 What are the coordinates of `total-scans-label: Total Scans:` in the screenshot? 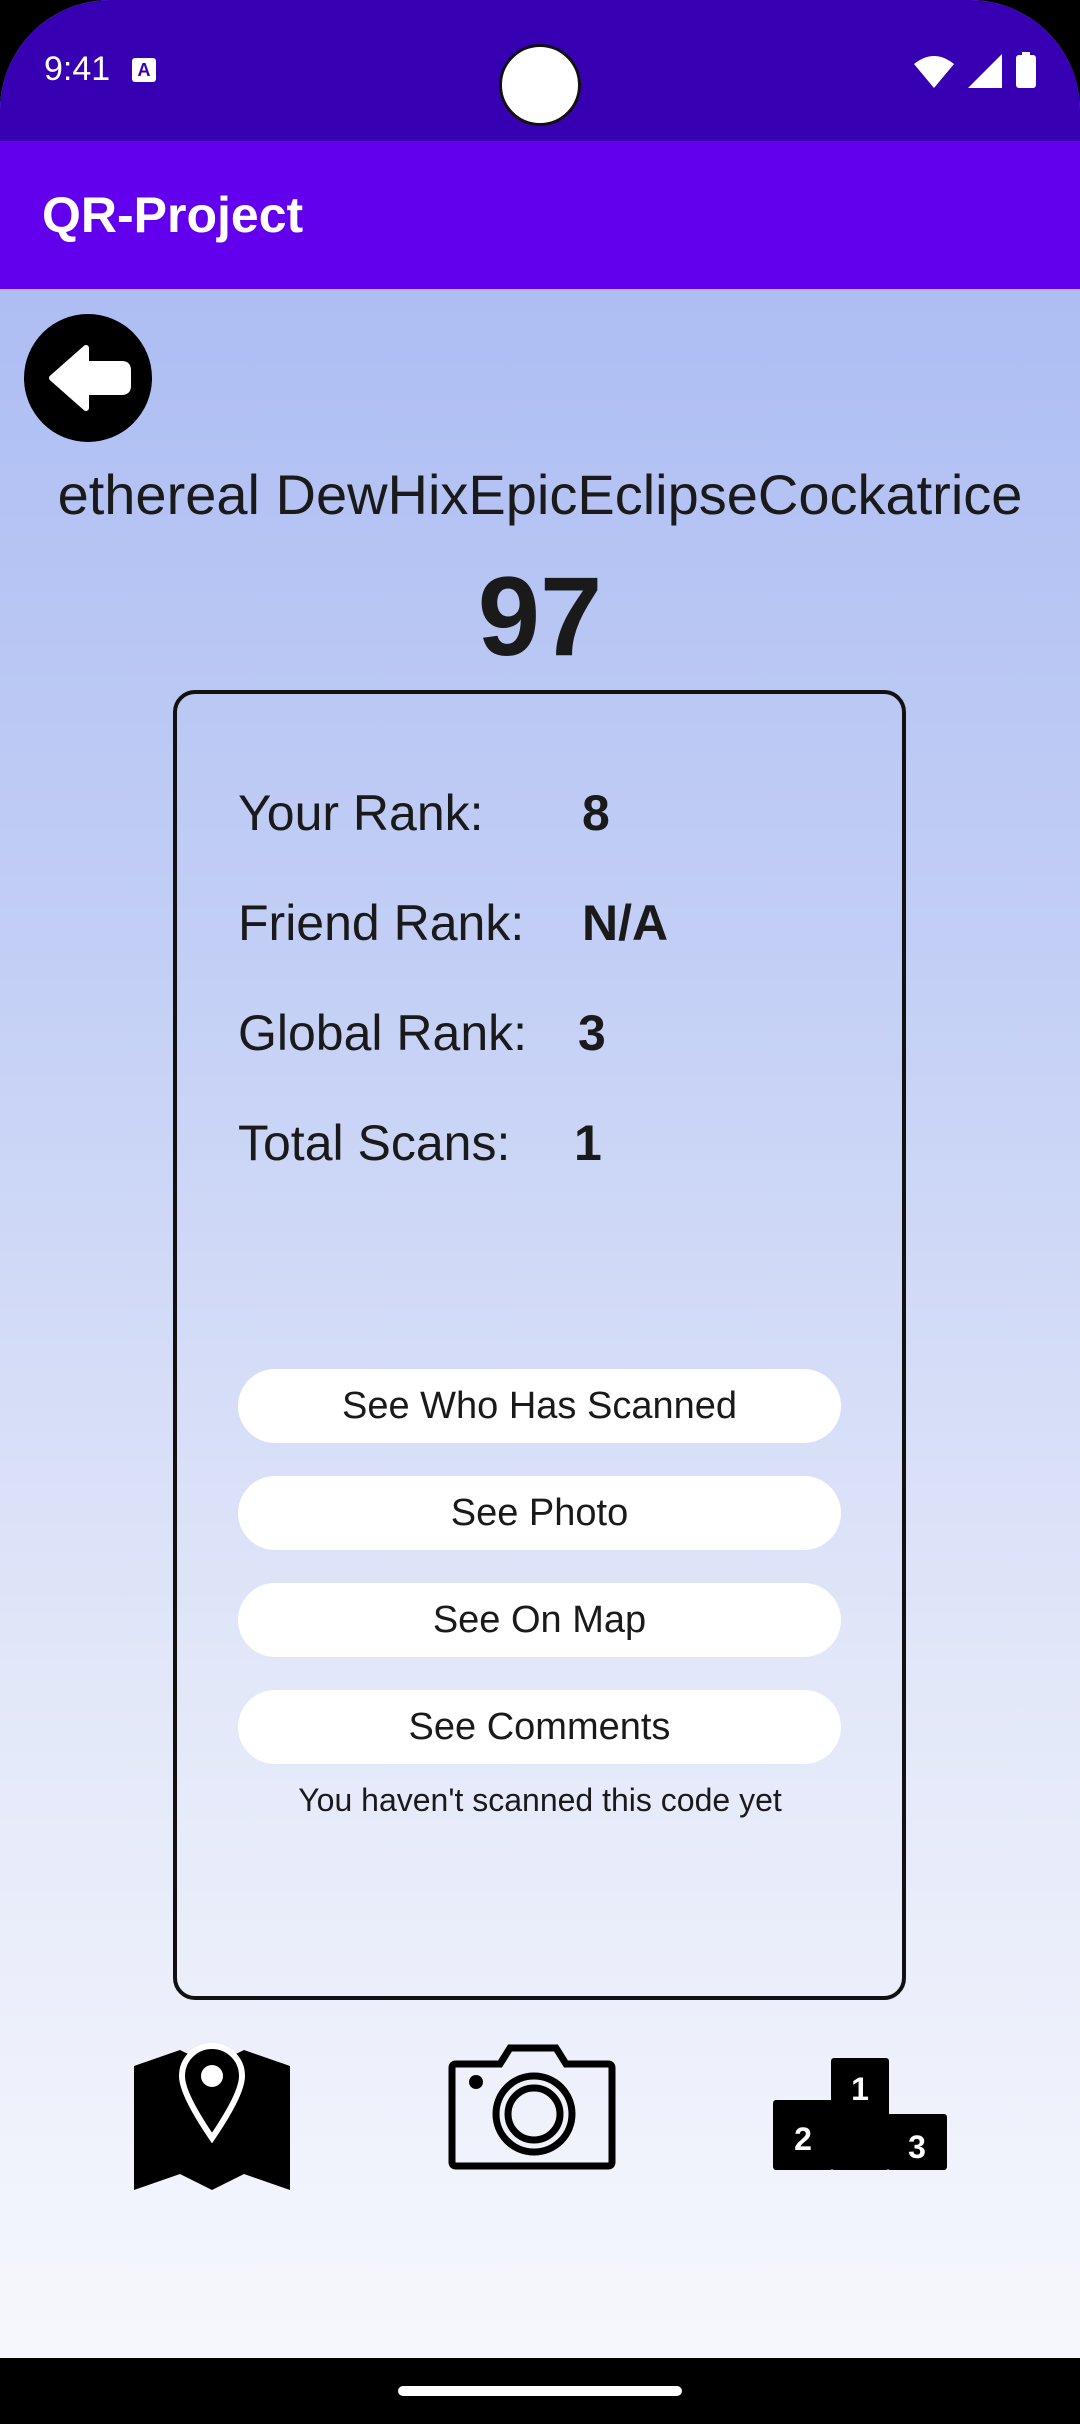 It's located at (374, 1143).